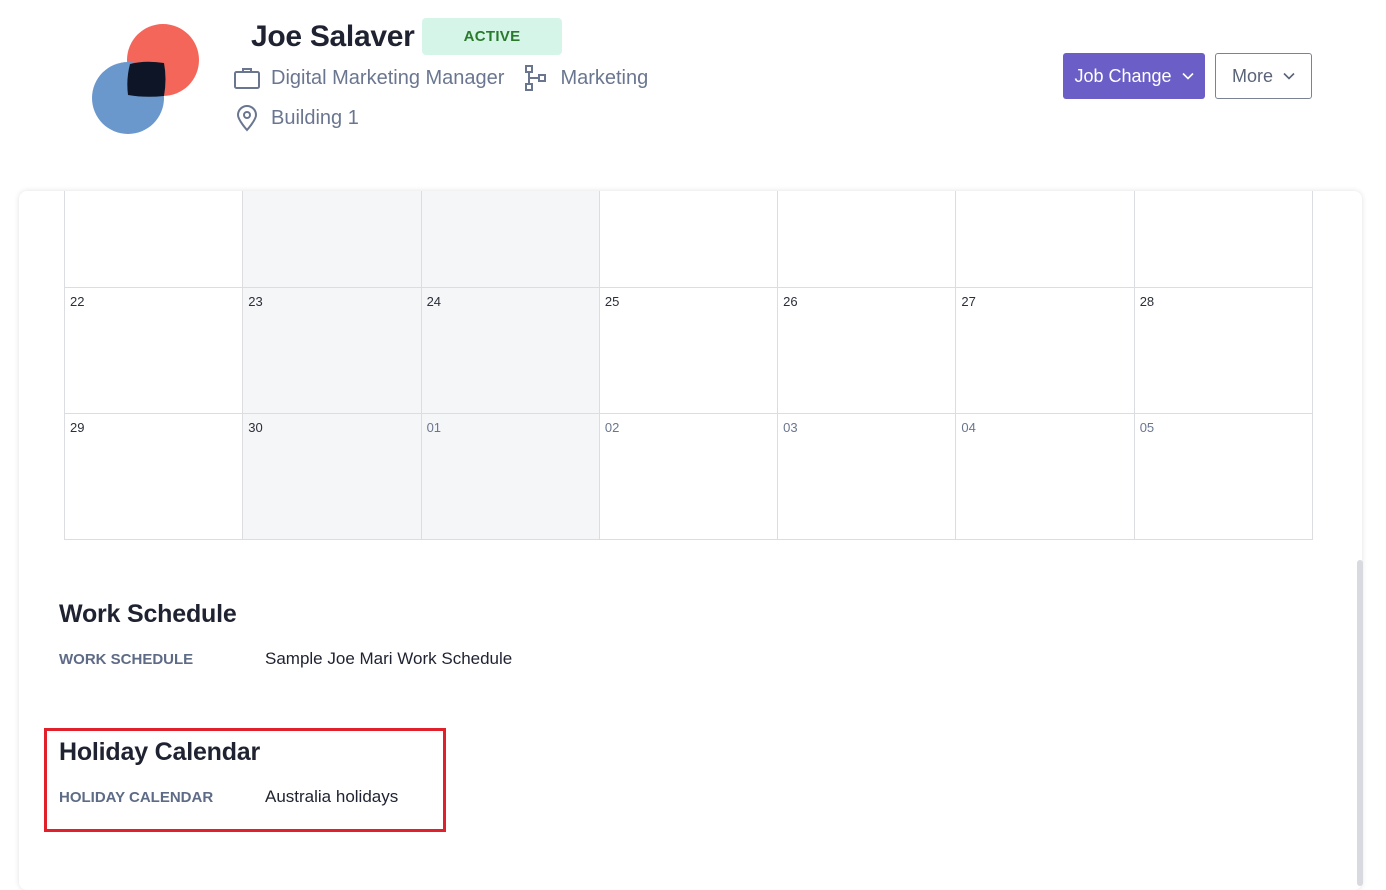 This screenshot has height=890, width=1386. I want to click on day-number: 25, so click(612, 301).